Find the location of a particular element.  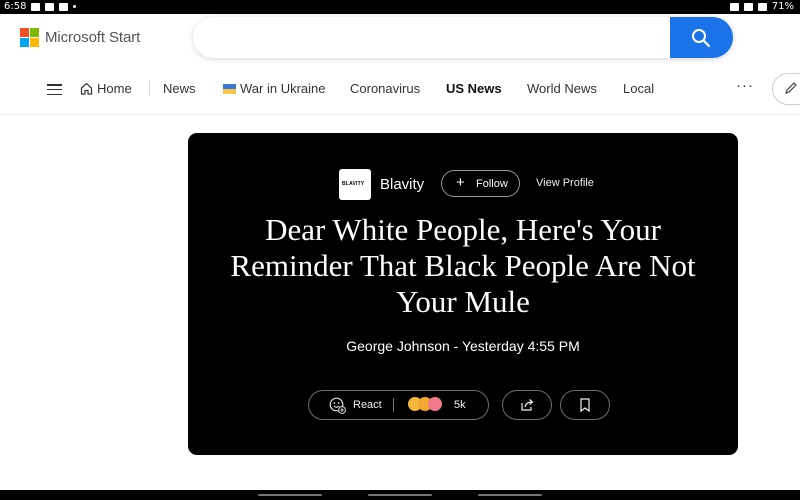

share-icon is located at coordinates (527, 405).